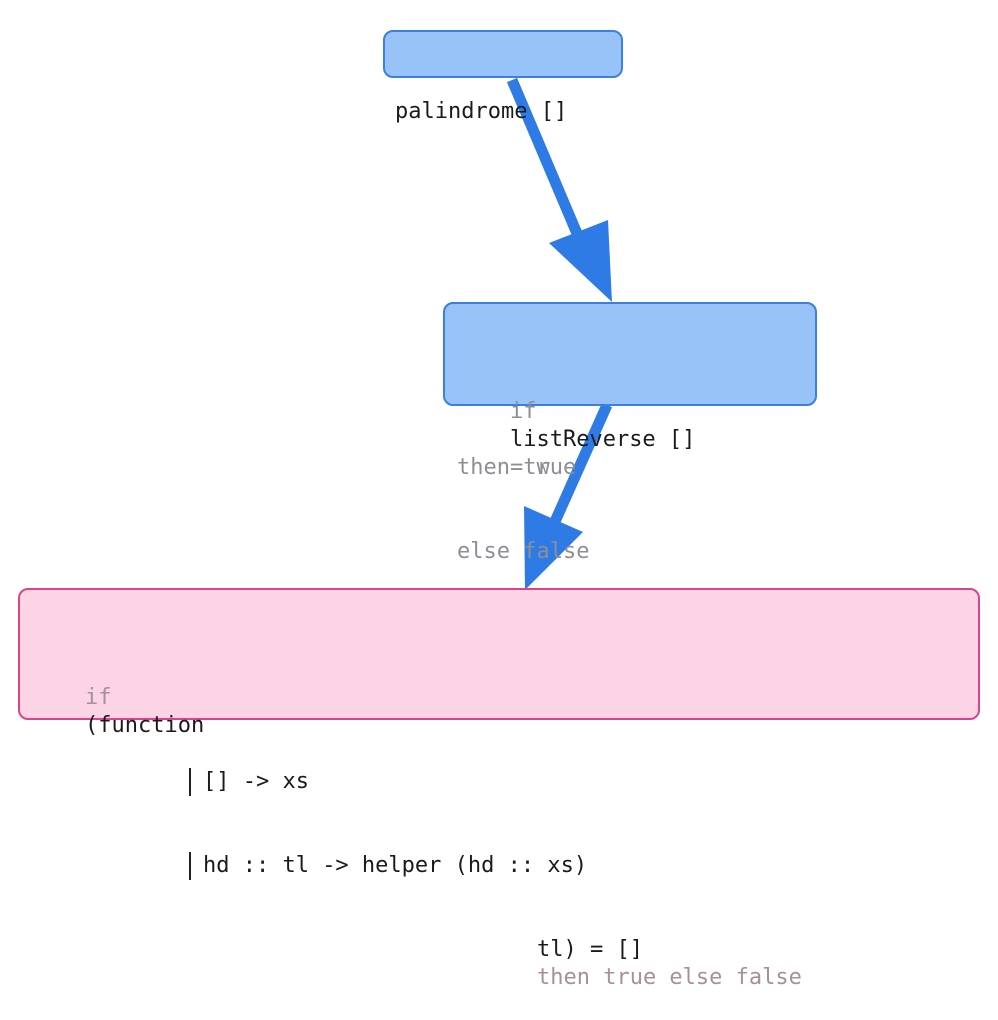 Image resolution: width=998 pixels, height=1020 pixels. Describe the element at coordinates (255, 781) in the screenshot. I see `case-empty-list: [] -> xs` at that location.